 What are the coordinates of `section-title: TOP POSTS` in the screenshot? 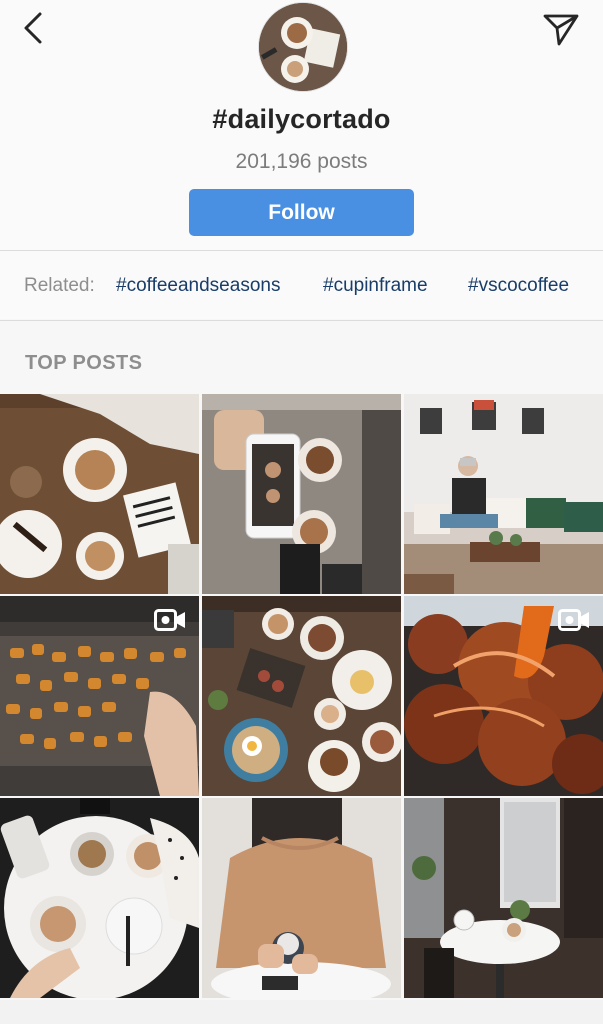 It's located at (84, 363).